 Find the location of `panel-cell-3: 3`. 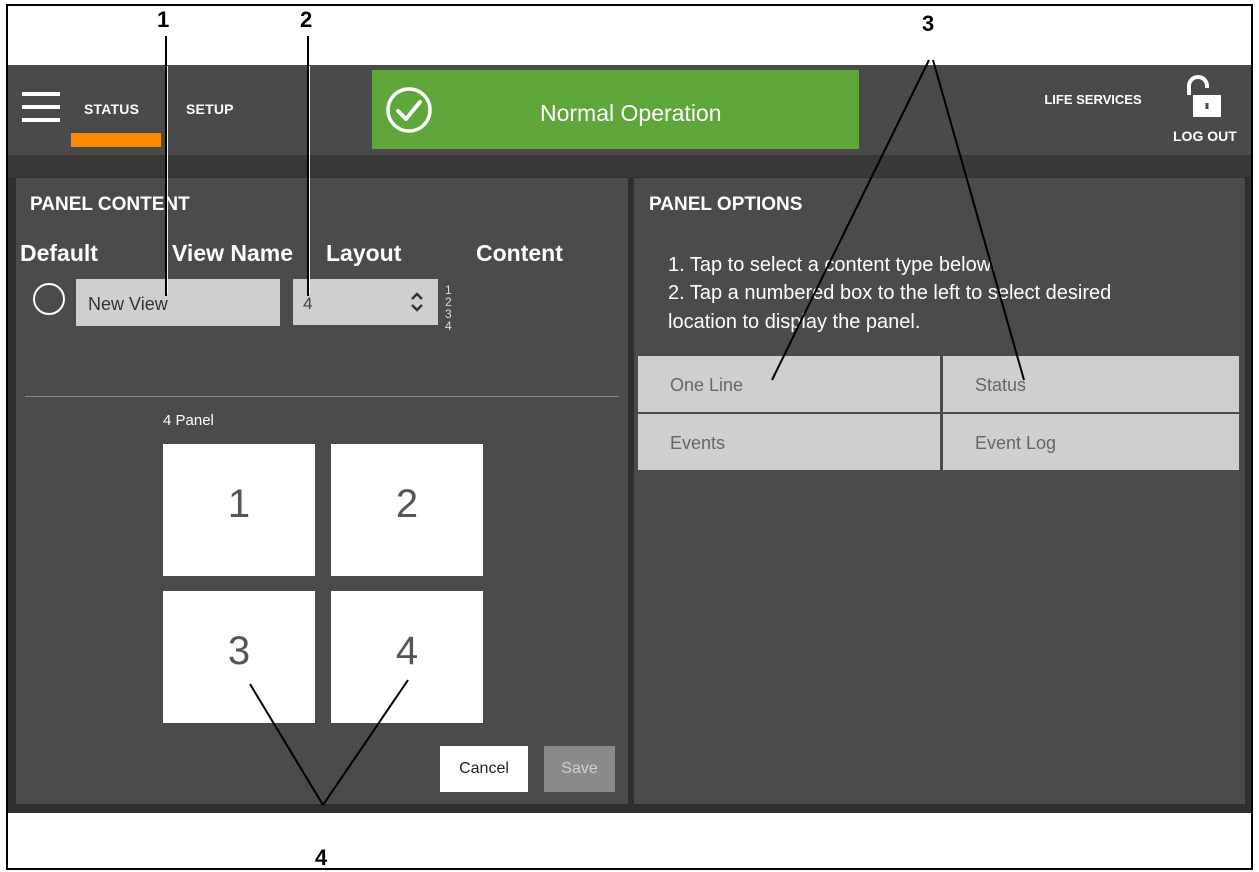

panel-cell-3: 3 is located at coordinates (239, 657).